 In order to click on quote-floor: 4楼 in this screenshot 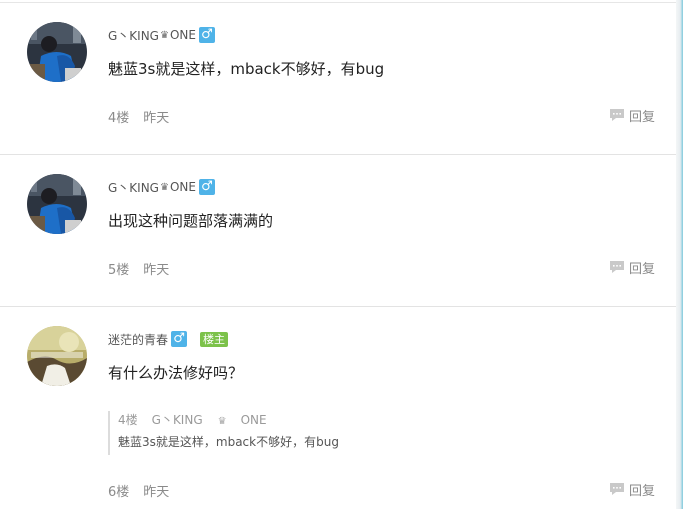, I will do `click(128, 420)`.